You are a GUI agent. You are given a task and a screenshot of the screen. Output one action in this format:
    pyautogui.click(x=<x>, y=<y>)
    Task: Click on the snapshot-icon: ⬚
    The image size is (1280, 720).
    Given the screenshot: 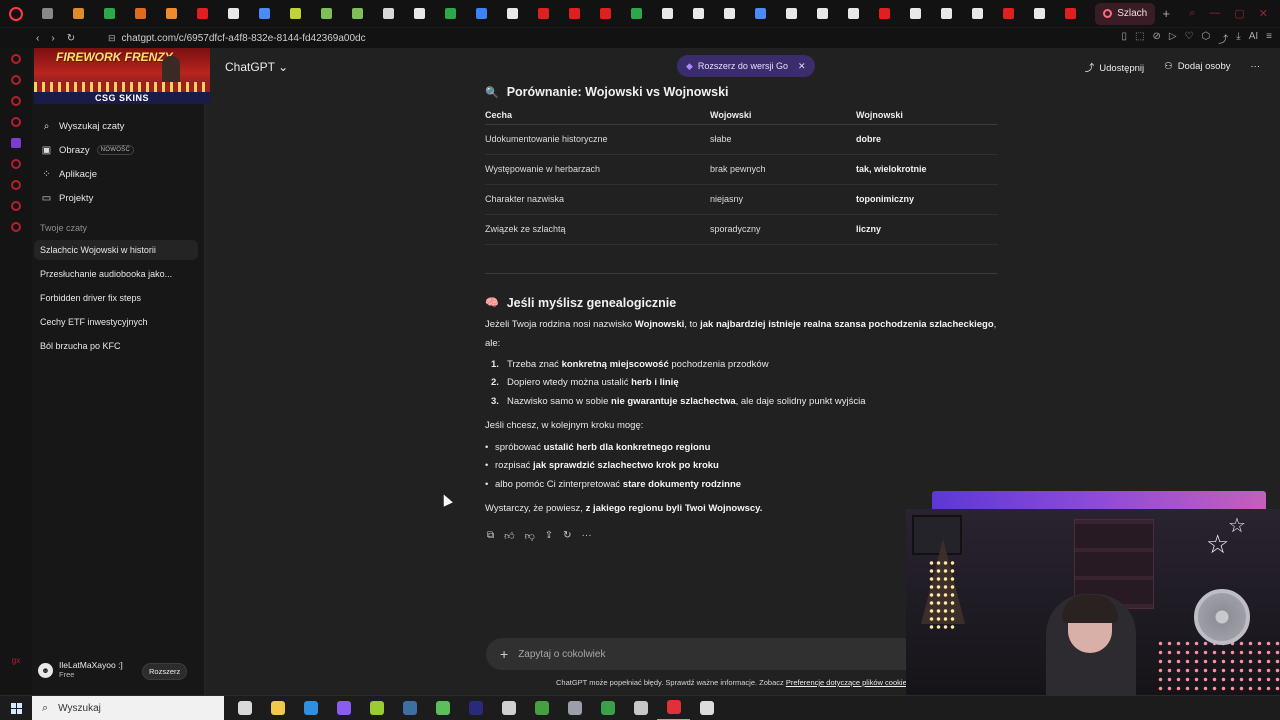 What is the action you would take?
    pyautogui.click(x=1139, y=38)
    